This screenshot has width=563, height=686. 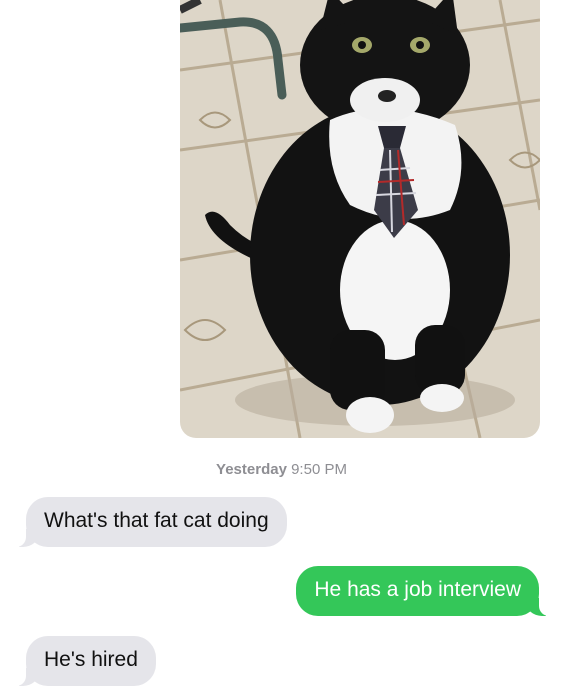 What do you see at coordinates (156, 520) in the screenshot?
I see `message-text: What's that fat cat doing` at bounding box center [156, 520].